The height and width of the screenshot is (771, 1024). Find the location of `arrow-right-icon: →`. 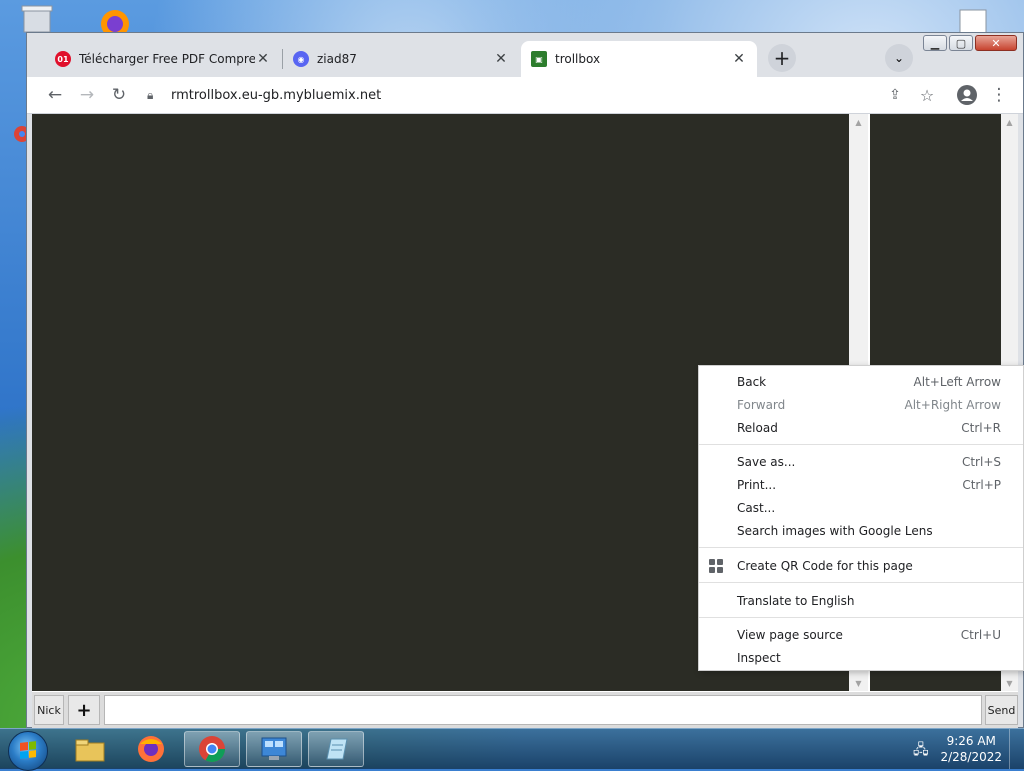

arrow-right-icon: → is located at coordinates (87, 95).